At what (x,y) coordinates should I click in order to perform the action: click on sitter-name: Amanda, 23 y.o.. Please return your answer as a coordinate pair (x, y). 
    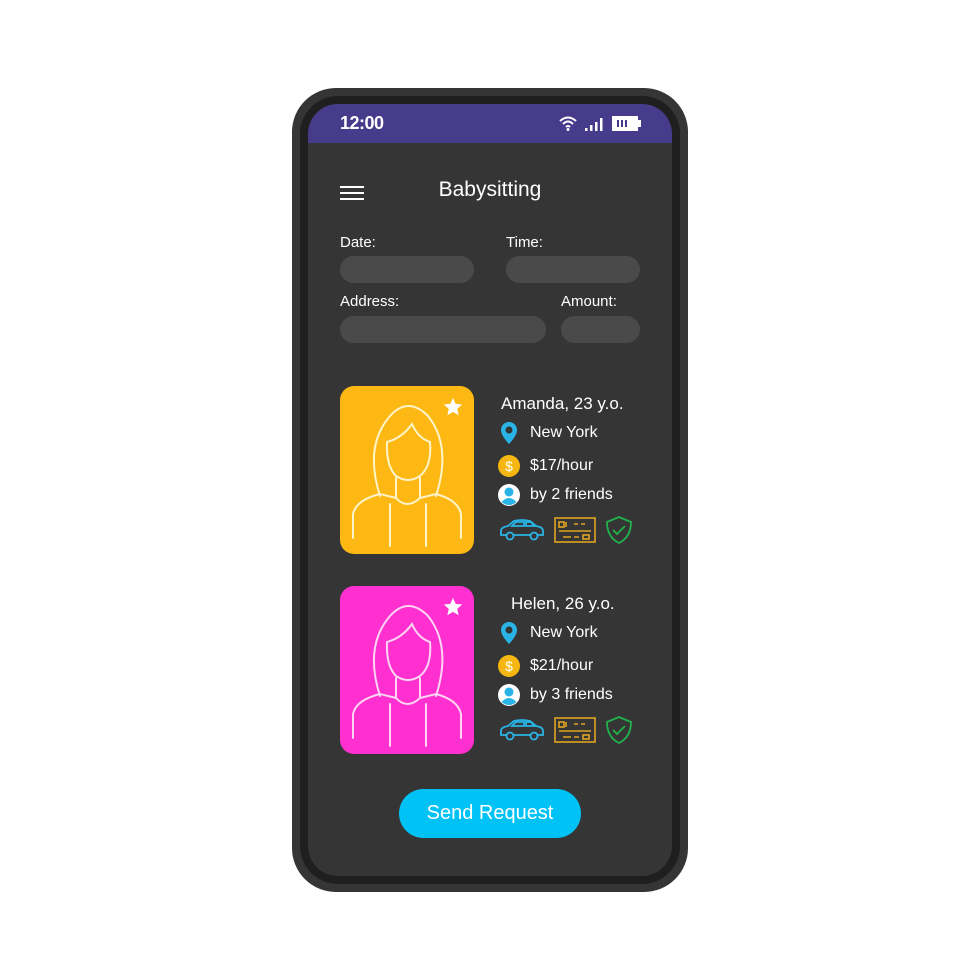
    Looking at the image, I should click on (562, 403).